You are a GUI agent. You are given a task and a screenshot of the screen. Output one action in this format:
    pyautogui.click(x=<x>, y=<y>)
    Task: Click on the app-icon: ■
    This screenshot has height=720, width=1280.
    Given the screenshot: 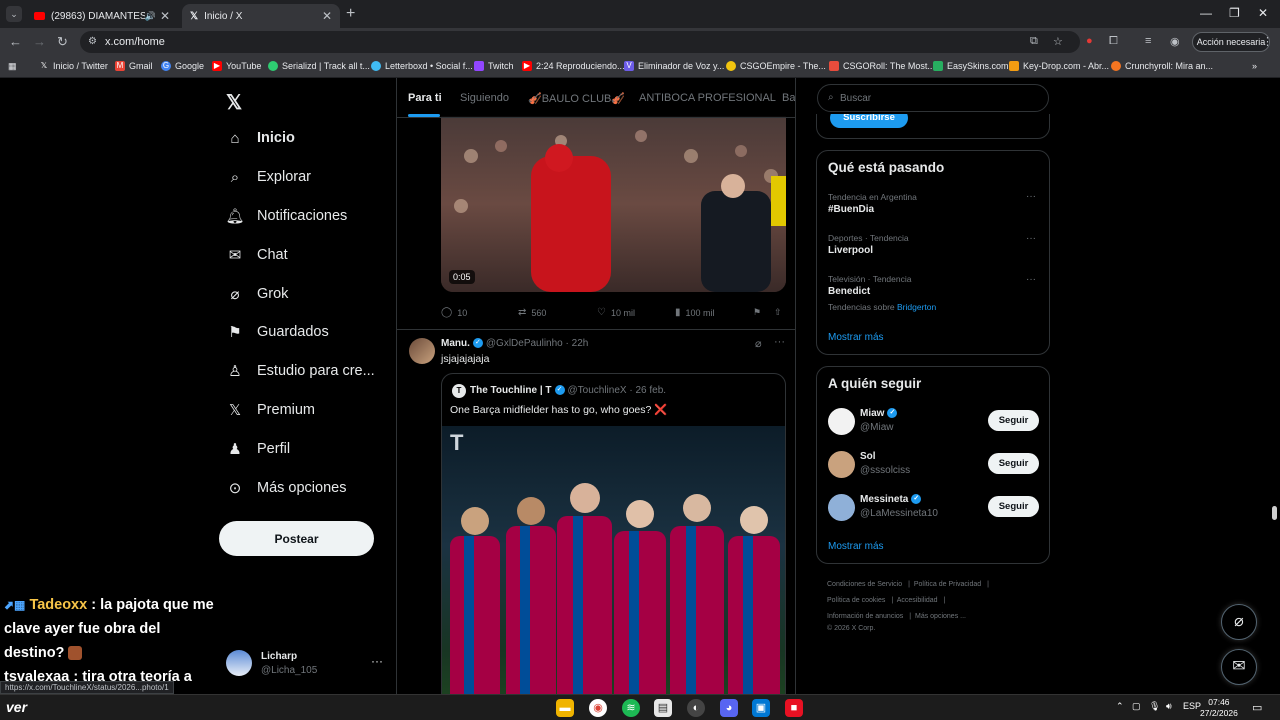 What is the action you would take?
    pyautogui.click(x=794, y=708)
    